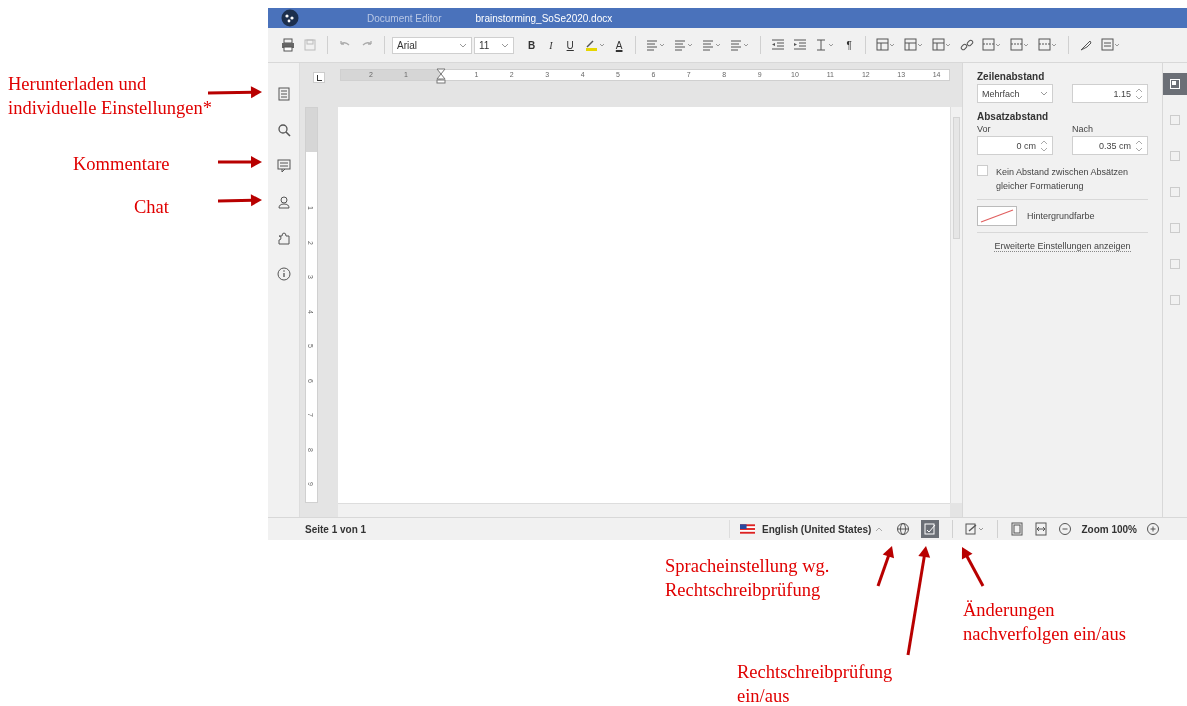 Image resolution: width=1187 pixels, height=706 pixels. I want to click on decrease-indent-icon, so click(778, 45).